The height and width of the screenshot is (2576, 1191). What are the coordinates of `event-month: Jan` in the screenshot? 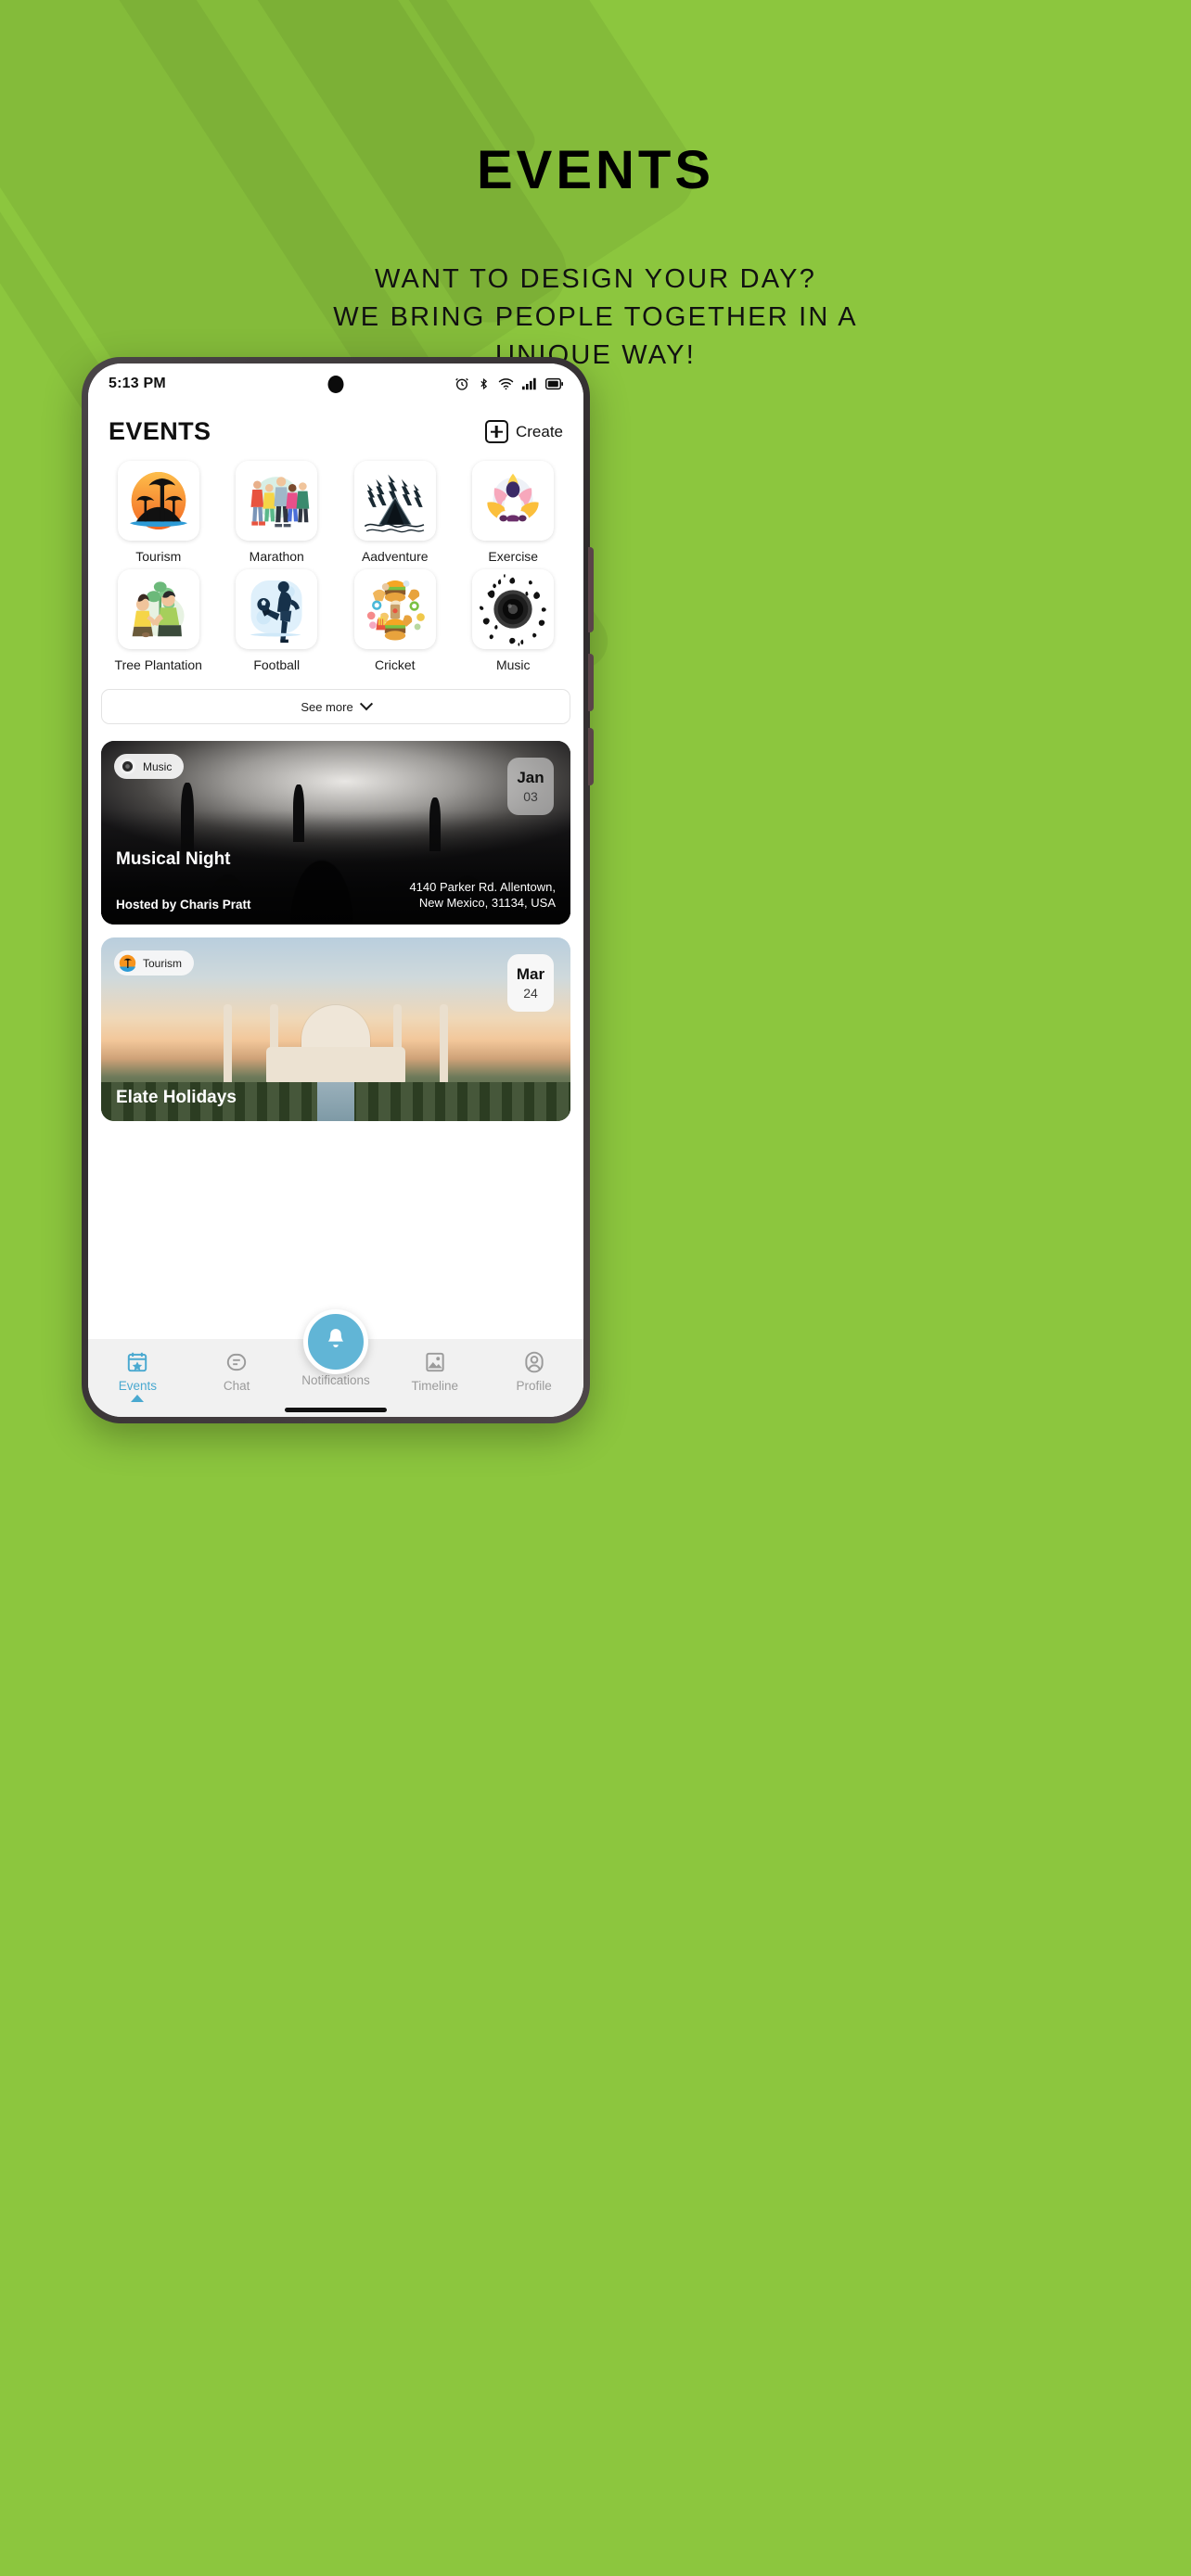 It's located at (530, 777).